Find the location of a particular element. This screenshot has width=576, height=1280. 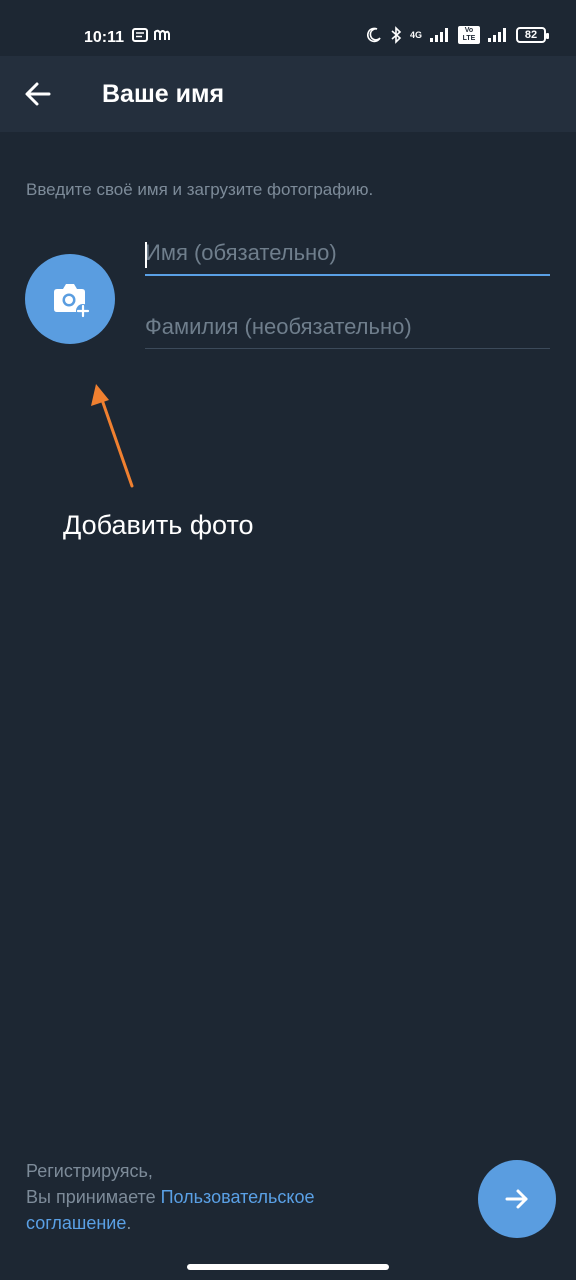

home-indicator is located at coordinates (288, 1267).